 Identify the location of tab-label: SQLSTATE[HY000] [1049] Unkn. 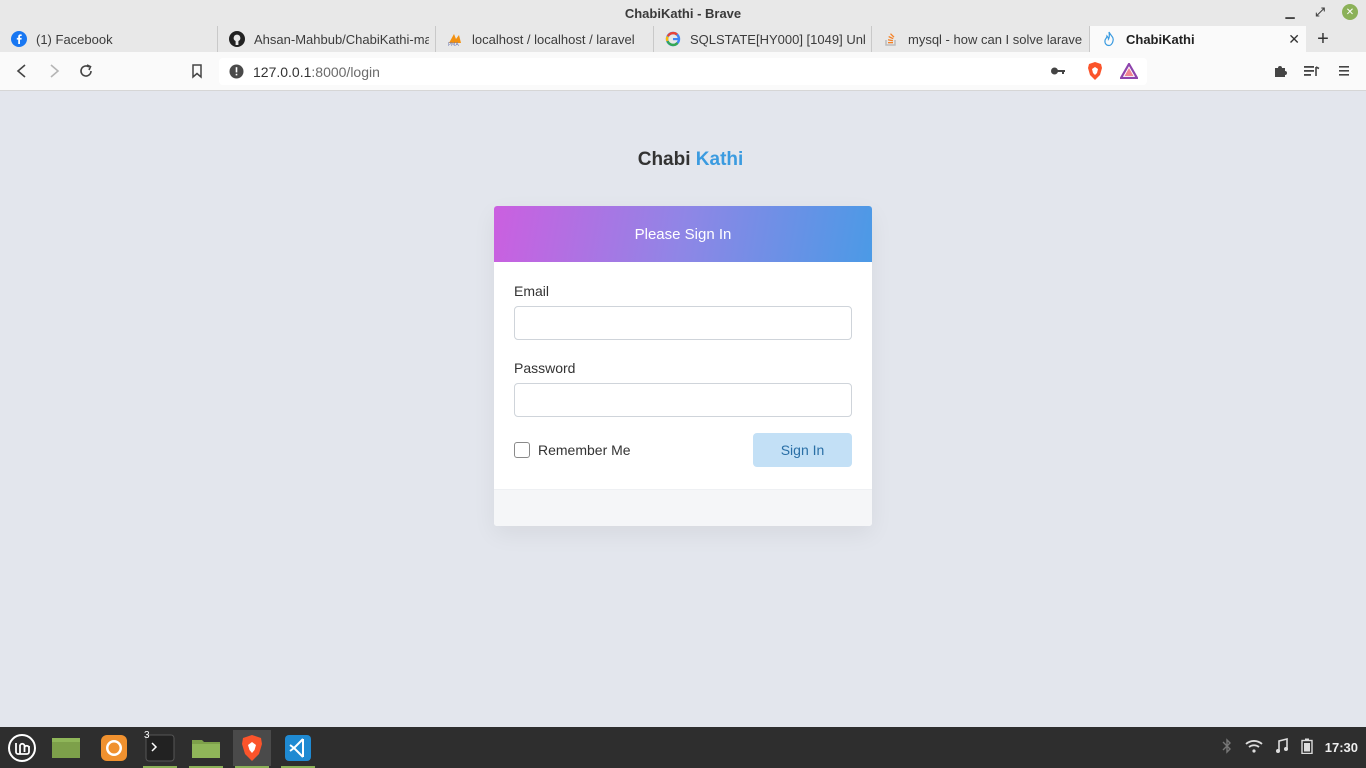
(777, 39).